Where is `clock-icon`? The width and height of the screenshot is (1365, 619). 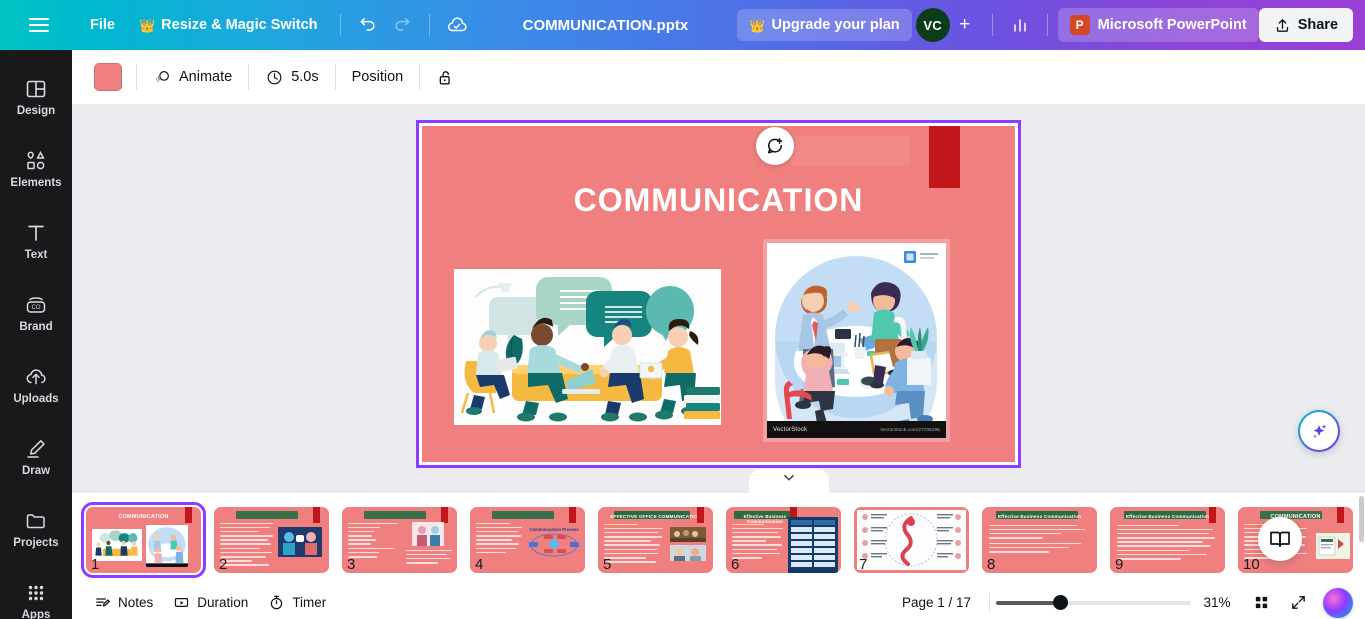
clock-icon is located at coordinates (274, 77).